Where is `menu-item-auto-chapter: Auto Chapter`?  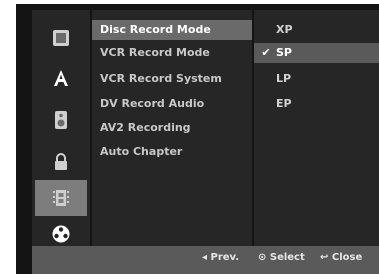
menu-item-auto-chapter: Auto Chapter is located at coordinates (172, 152).